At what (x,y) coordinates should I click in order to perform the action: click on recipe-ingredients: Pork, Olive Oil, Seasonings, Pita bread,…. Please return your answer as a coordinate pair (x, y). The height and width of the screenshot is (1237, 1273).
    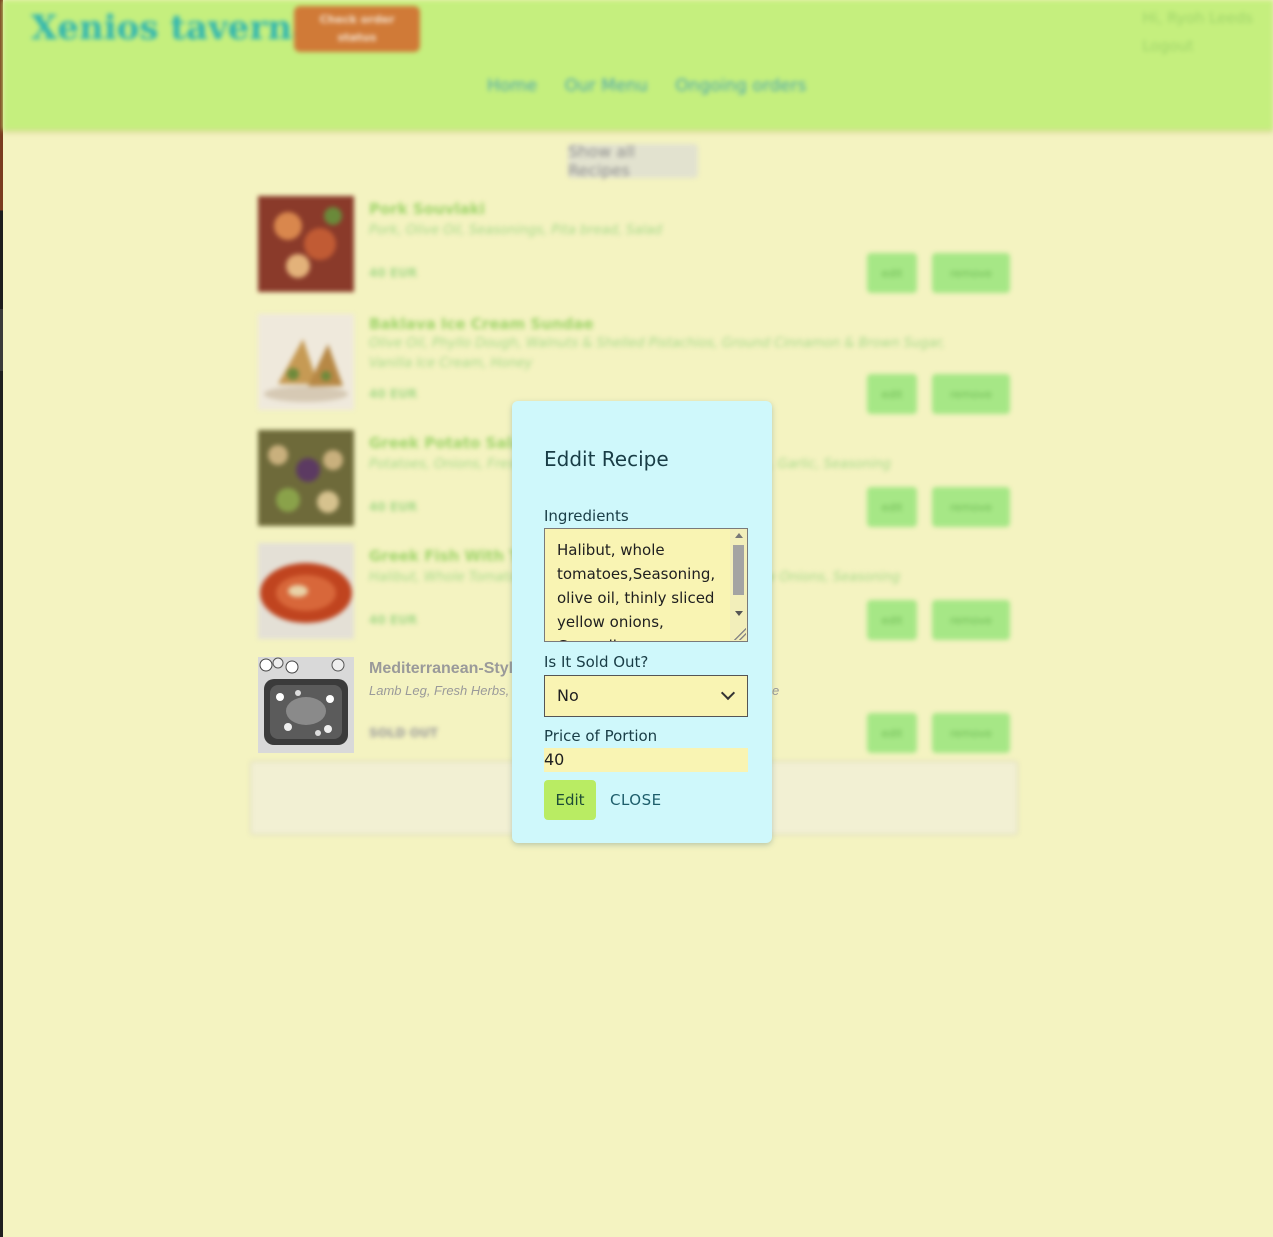
    Looking at the image, I should click on (516, 230).